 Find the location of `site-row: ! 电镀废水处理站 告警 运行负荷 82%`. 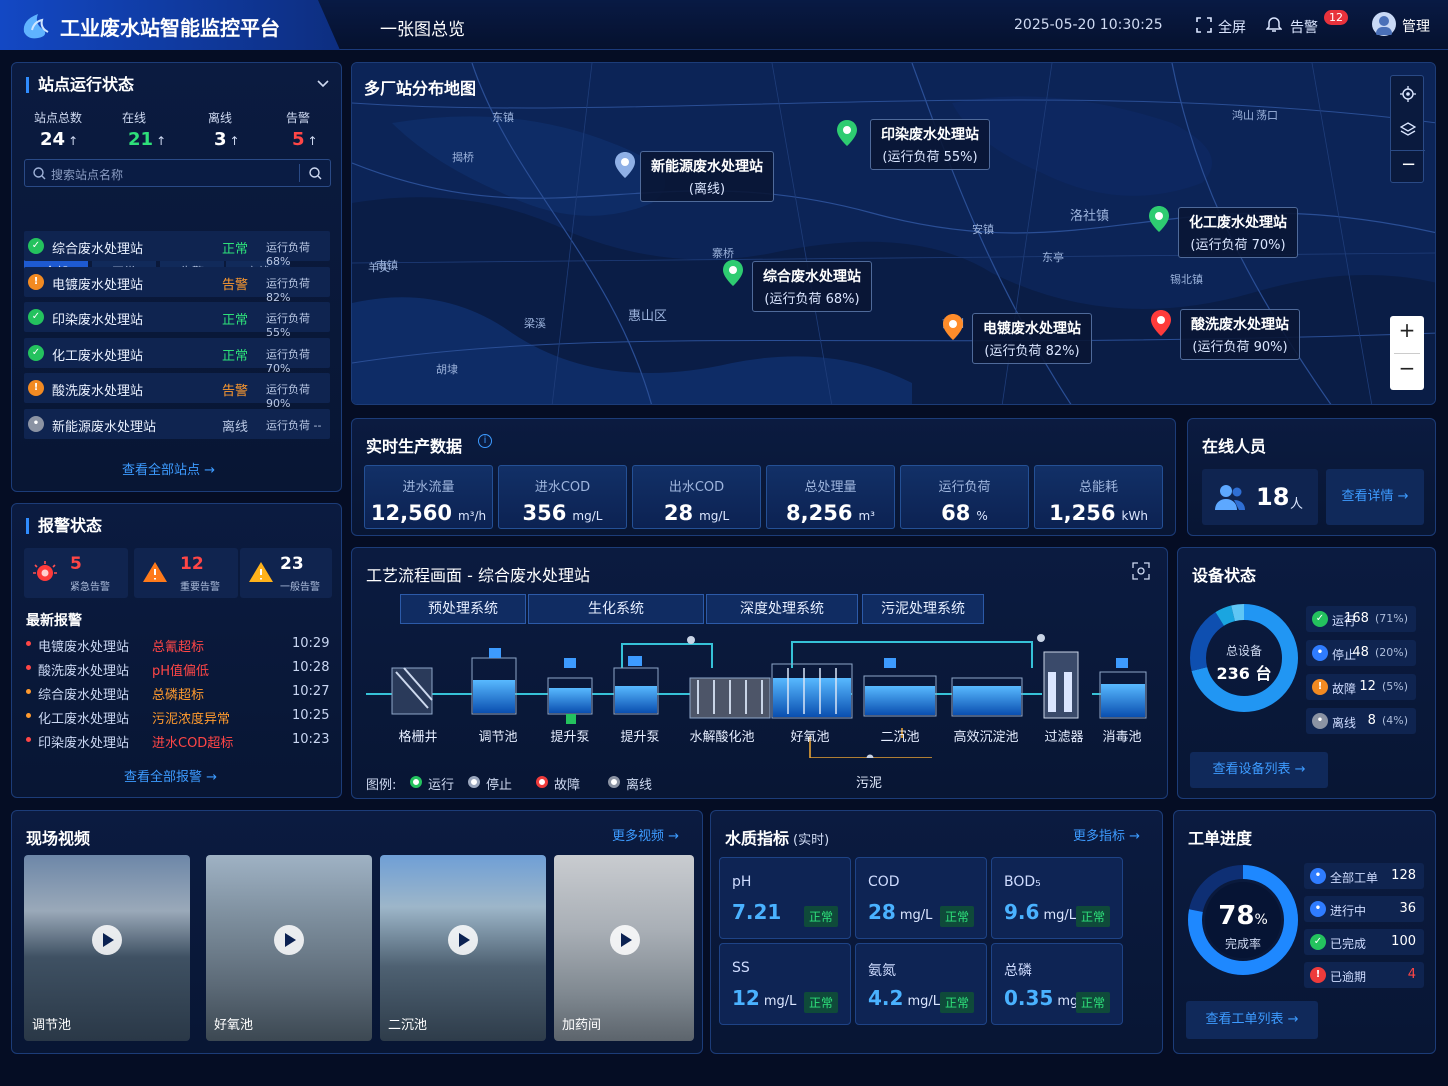

site-row: ! 电镀废水处理站 告警 运行负荷 82% is located at coordinates (177, 285).